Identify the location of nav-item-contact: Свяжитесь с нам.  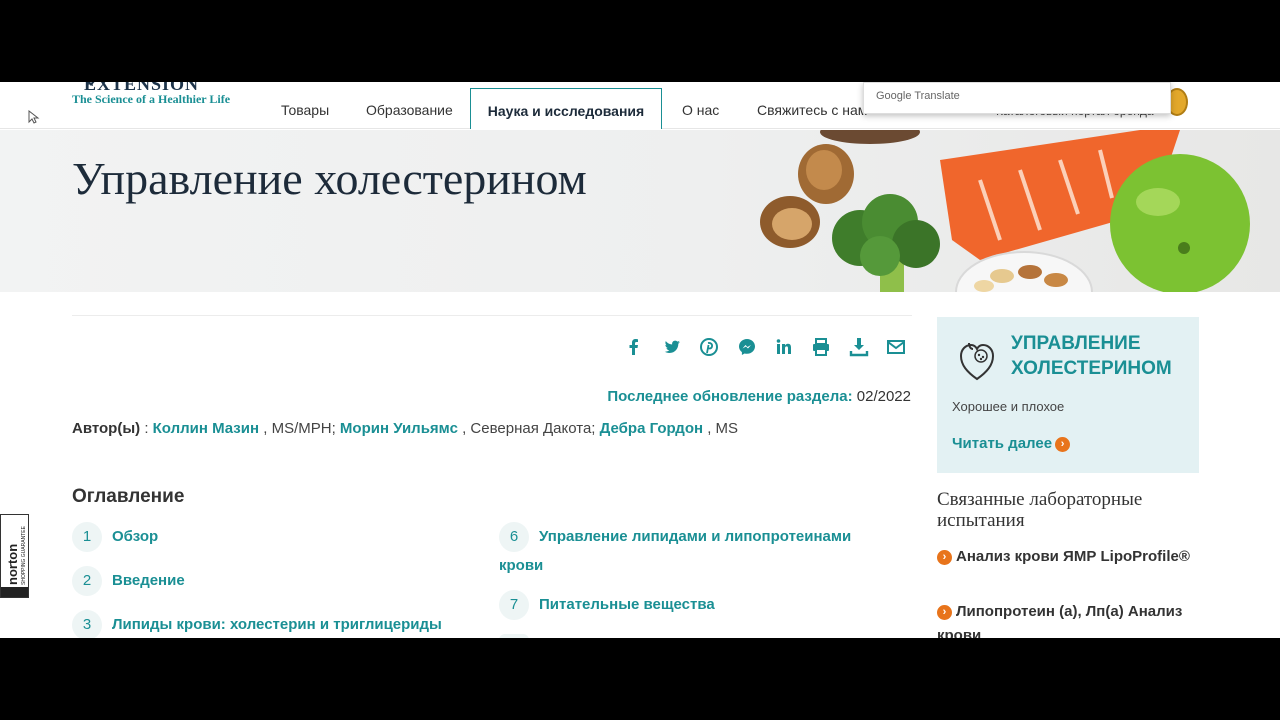
(812, 110).